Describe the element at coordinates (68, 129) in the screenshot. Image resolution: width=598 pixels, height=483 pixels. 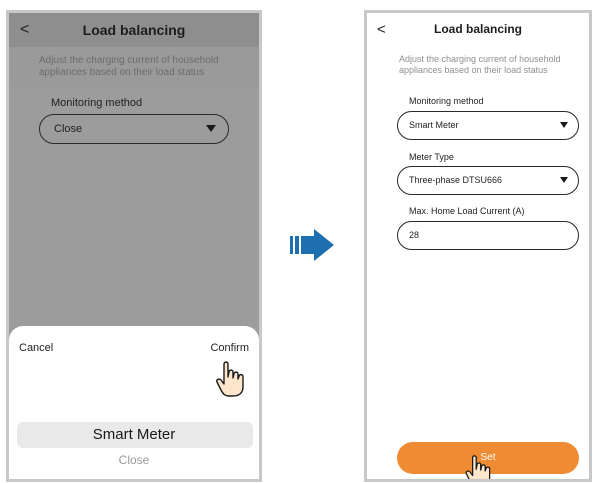
I see `monitoring-method-value: Close` at that location.